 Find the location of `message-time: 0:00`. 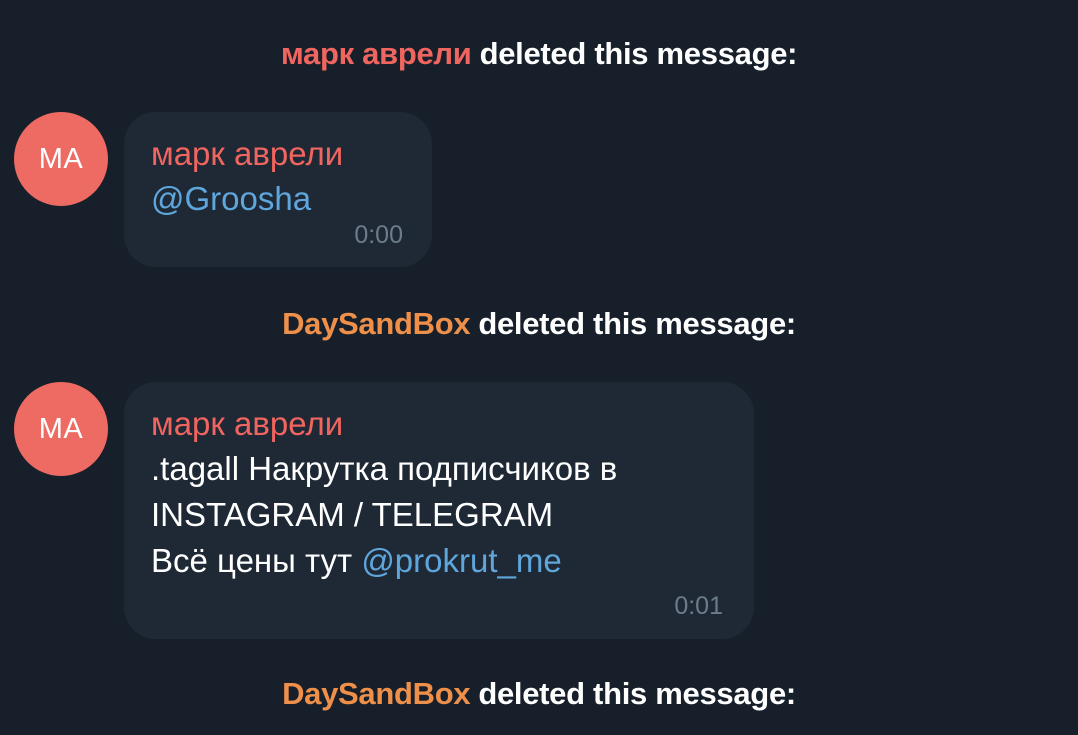

message-time: 0:00 is located at coordinates (378, 235).